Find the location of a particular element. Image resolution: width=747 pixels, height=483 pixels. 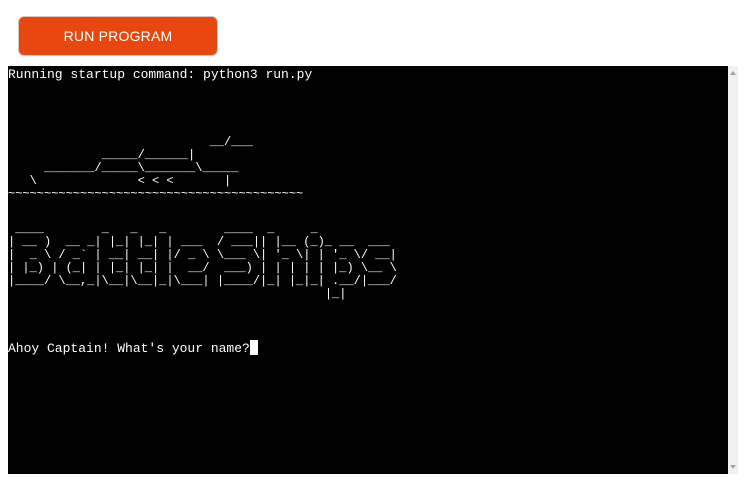

name-prompt-line: Ahoy Captain! What's your name? is located at coordinates (133, 348).